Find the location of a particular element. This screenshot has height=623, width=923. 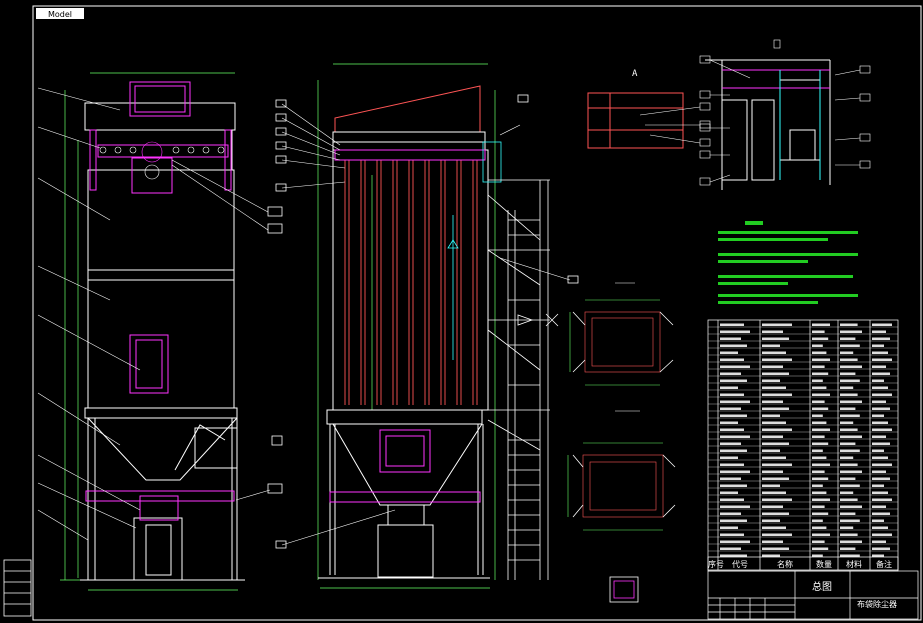

model-tab-label: Model is located at coordinates (60, 14).